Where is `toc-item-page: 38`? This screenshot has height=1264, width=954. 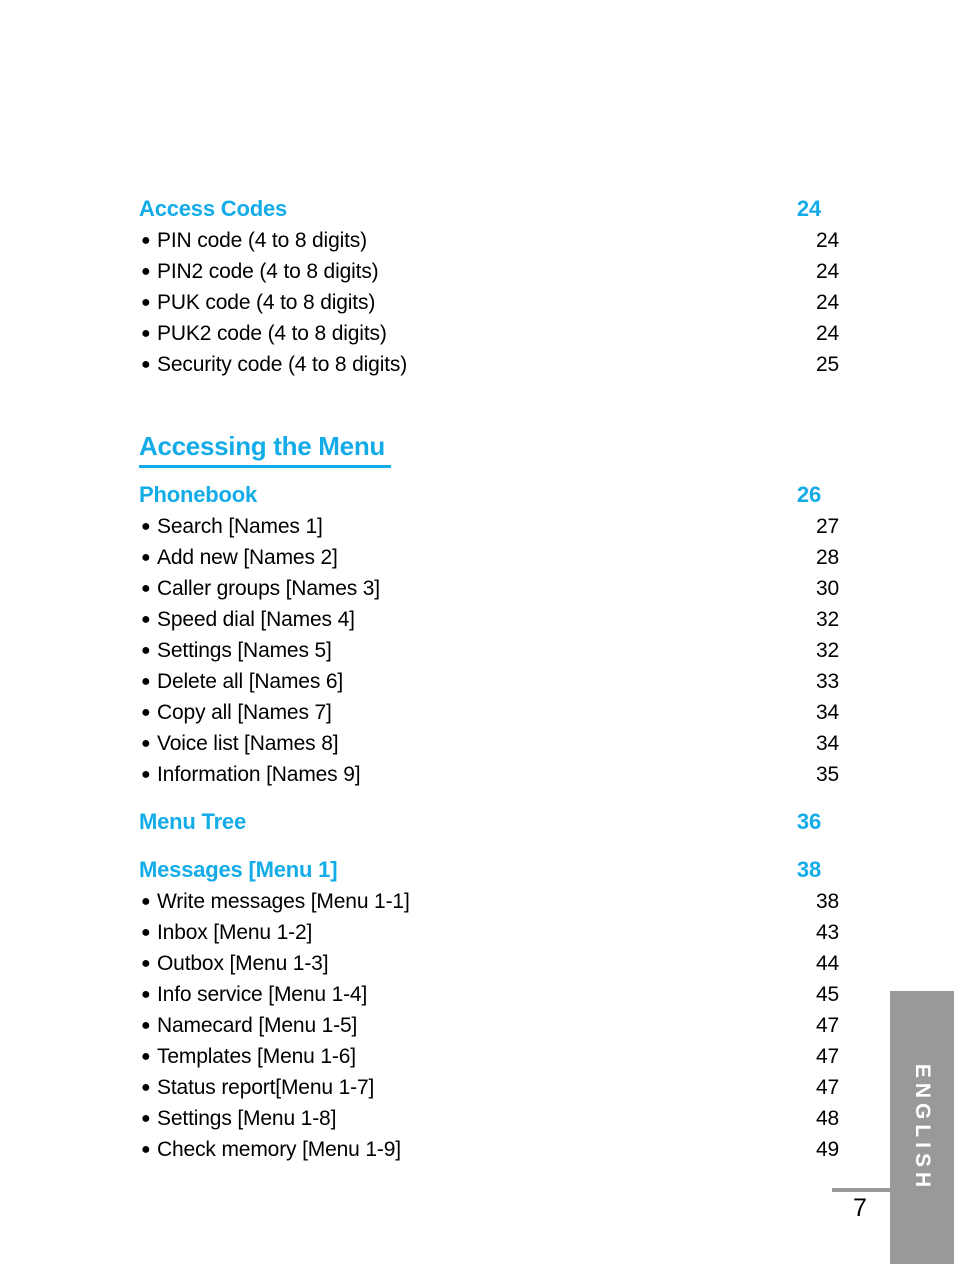
toc-item-page: 38 is located at coordinates (827, 901).